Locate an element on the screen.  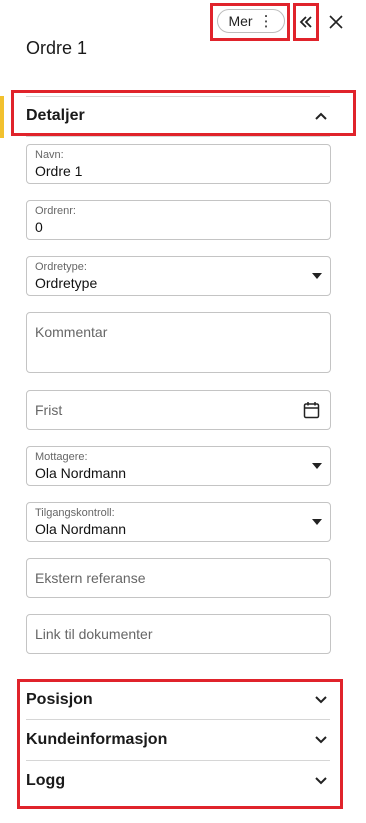
mottagere-value: Ola Nordmann is located at coordinates (81, 473).